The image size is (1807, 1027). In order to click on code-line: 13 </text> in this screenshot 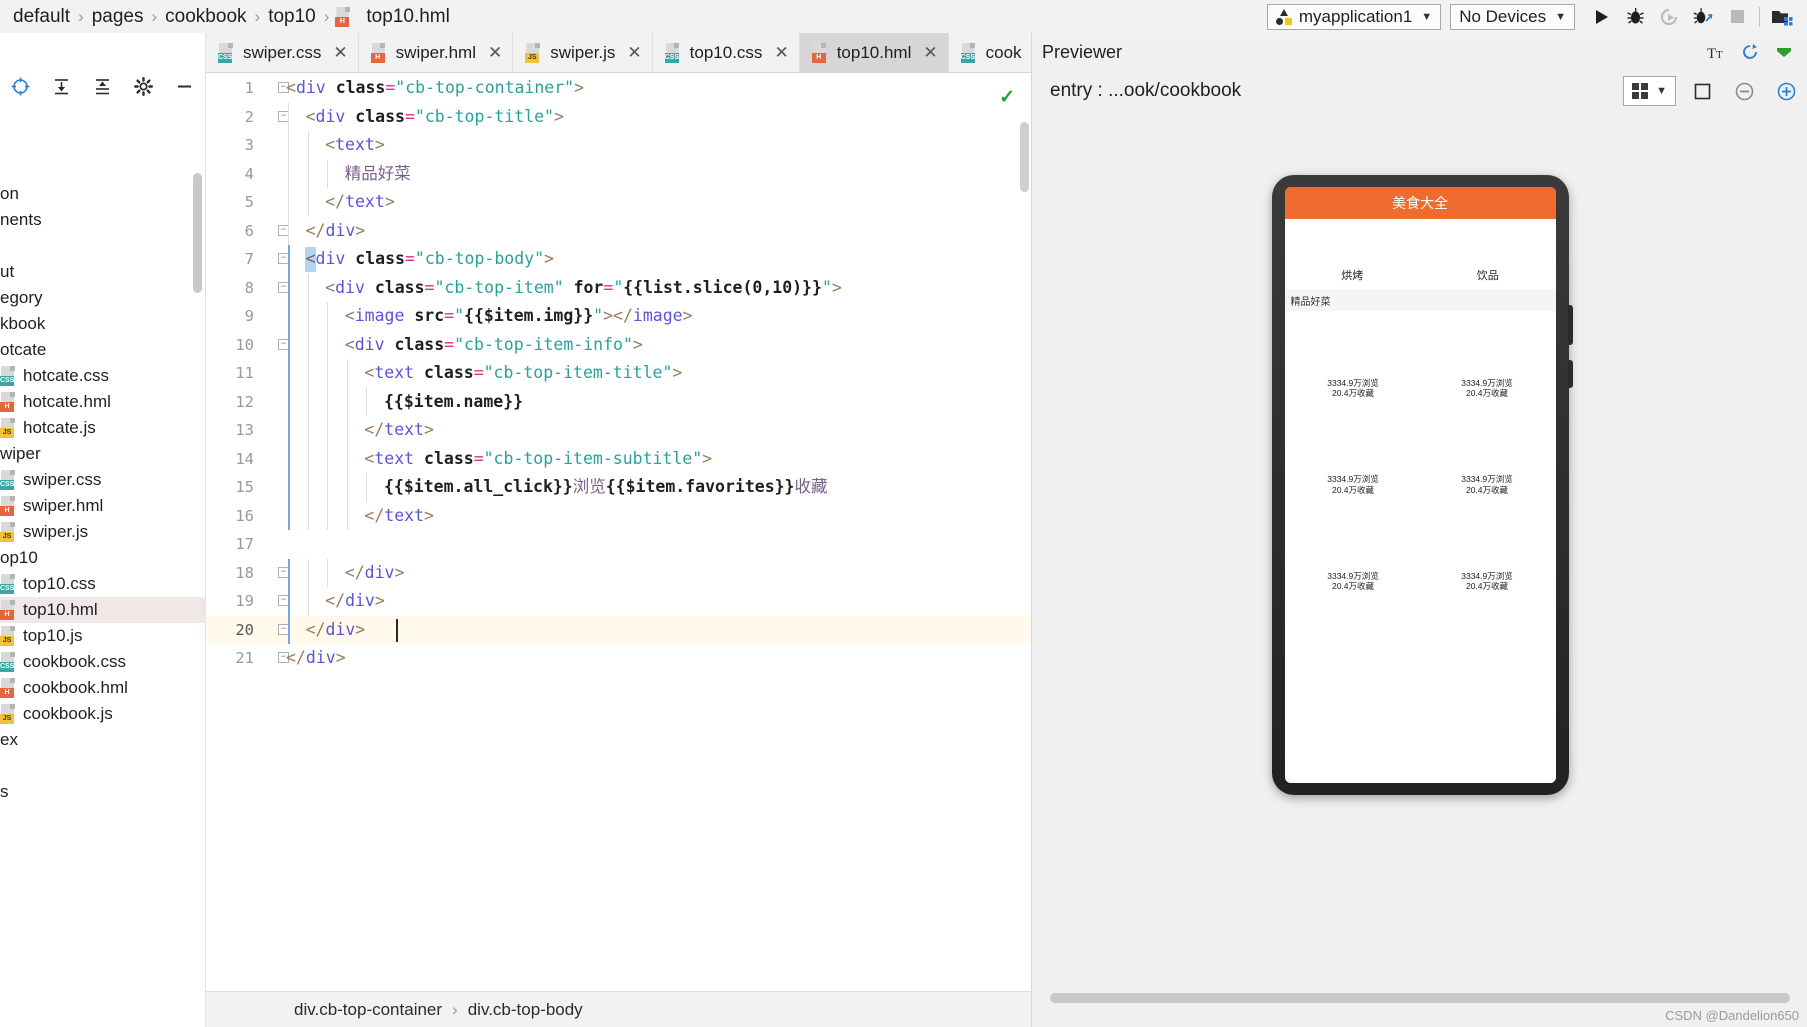, I will do `click(618, 430)`.